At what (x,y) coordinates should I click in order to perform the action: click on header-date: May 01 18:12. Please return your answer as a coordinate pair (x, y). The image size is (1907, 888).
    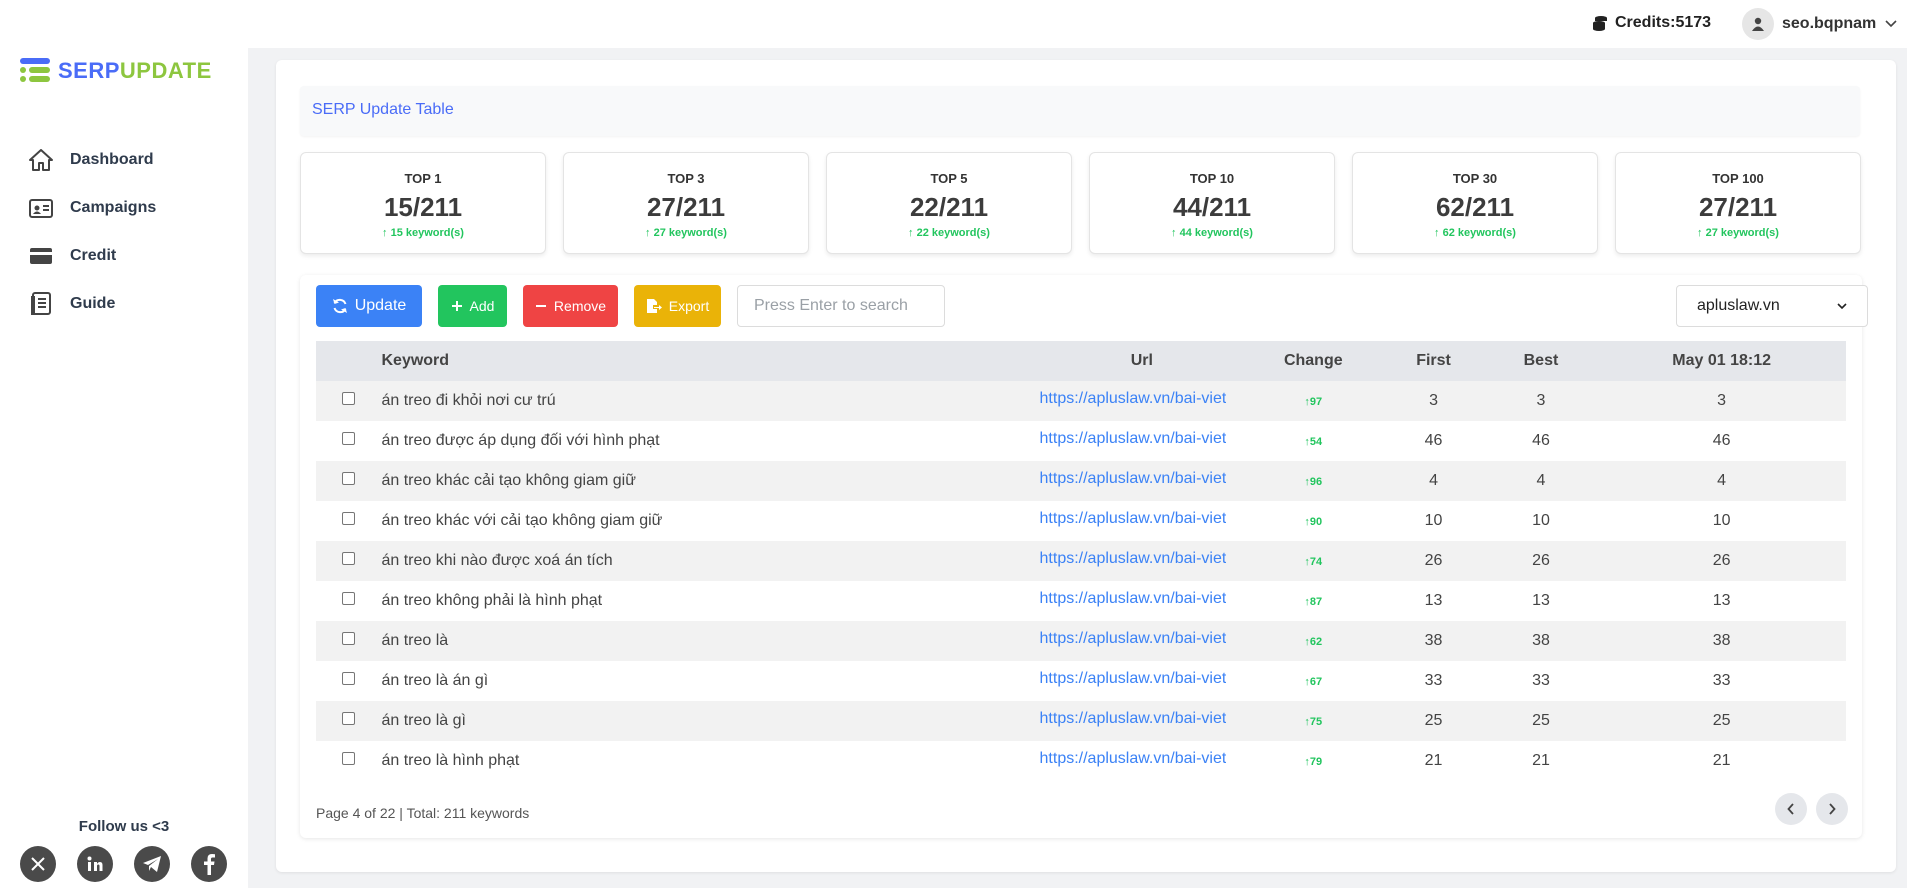
    Looking at the image, I should click on (1721, 361).